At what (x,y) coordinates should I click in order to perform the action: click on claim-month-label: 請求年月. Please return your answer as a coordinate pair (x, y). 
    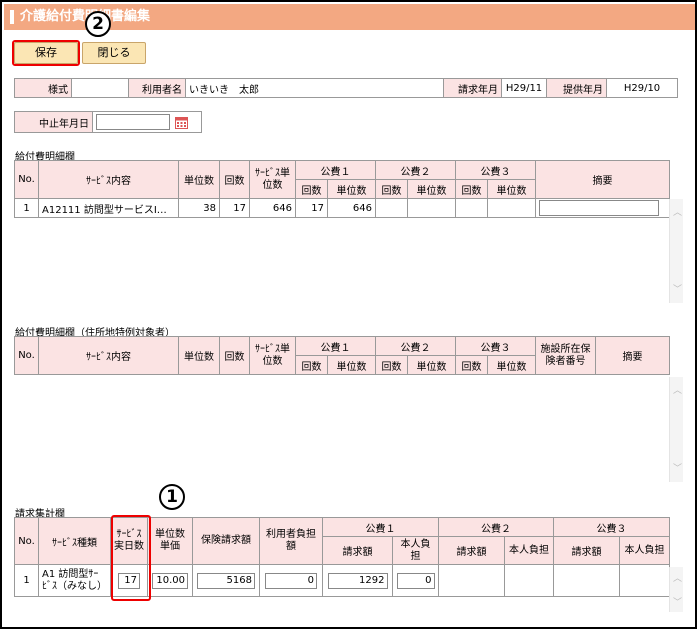
    Looking at the image, I should click on (472, 88).